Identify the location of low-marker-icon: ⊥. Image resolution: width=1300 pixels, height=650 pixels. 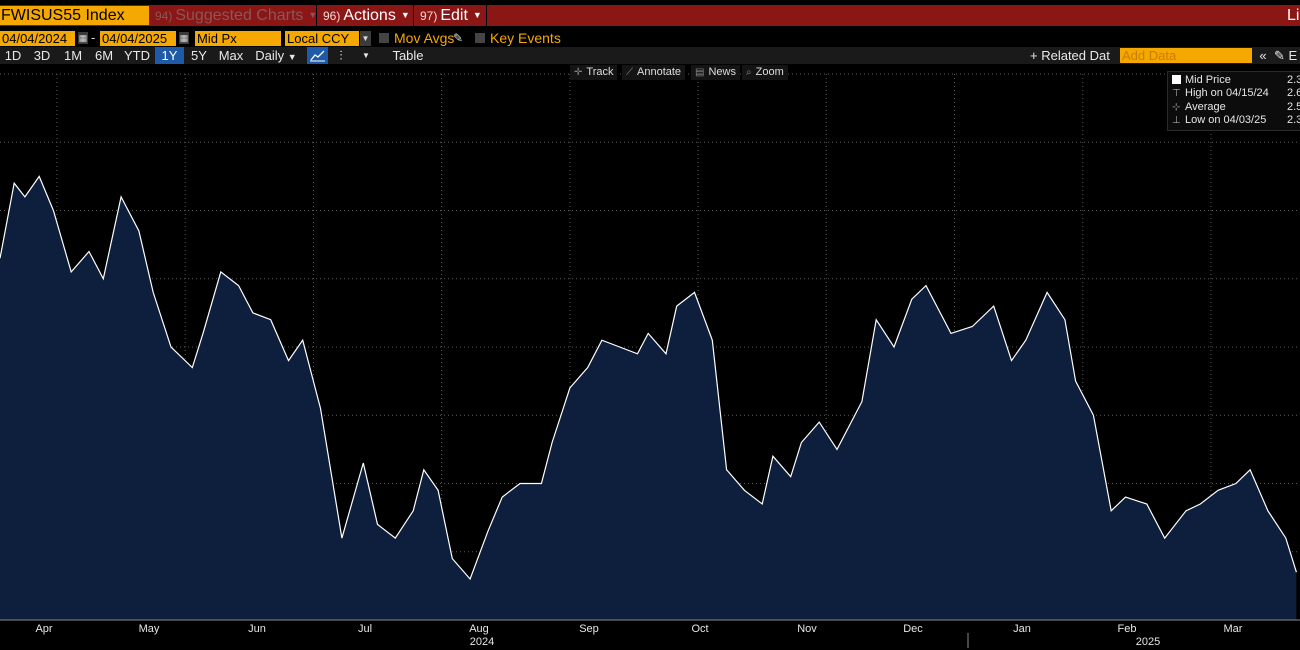
(1176, 120).